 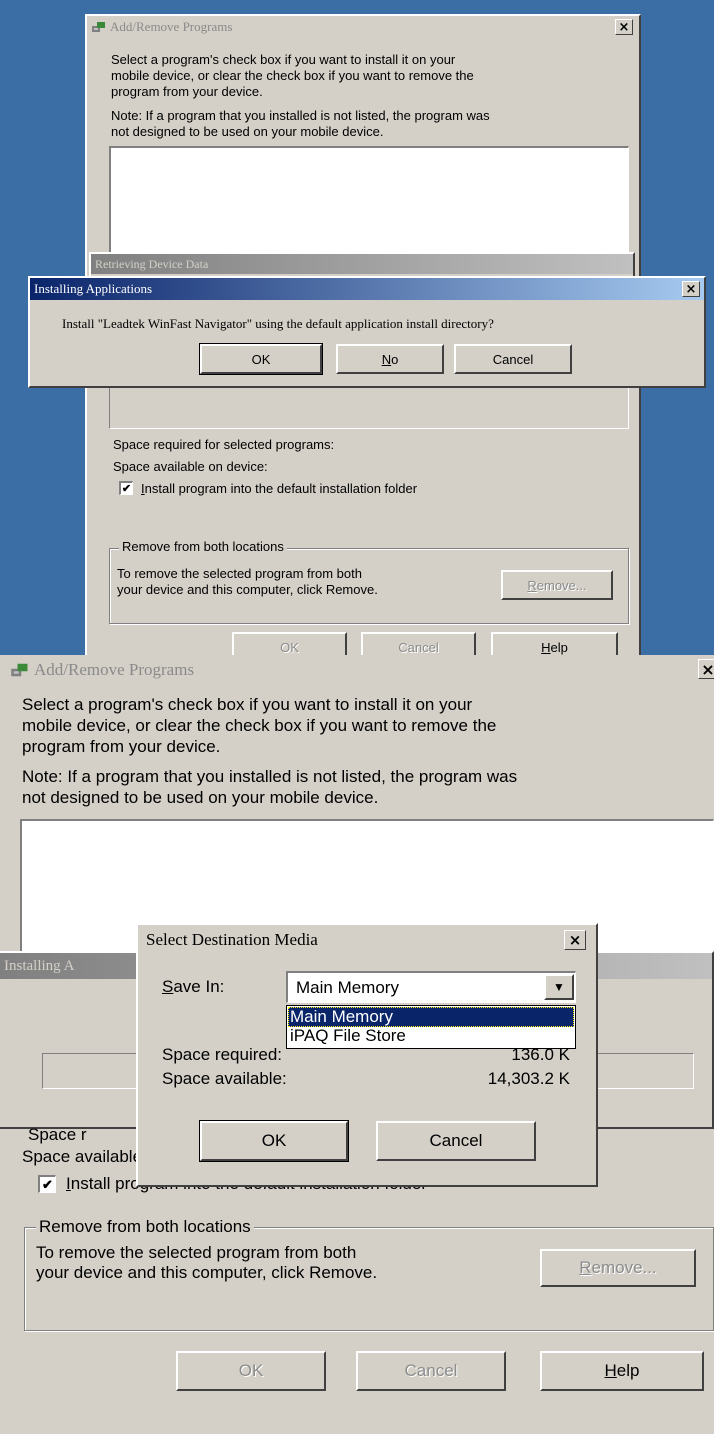 What do you see at coordinates (261, 359) in the screenshot?
I see `install-ok-button: OK` at bounding box center [261, 359].